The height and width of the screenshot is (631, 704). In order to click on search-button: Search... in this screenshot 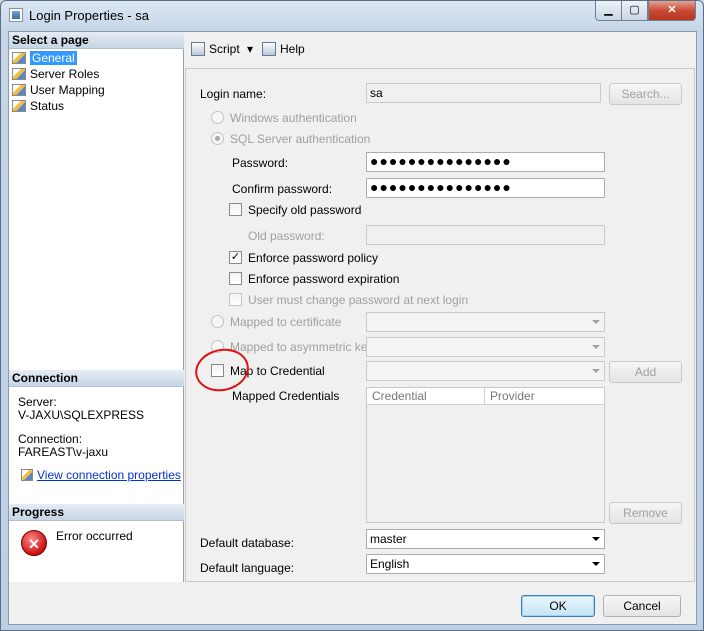, I will do `click(645, 94)`.